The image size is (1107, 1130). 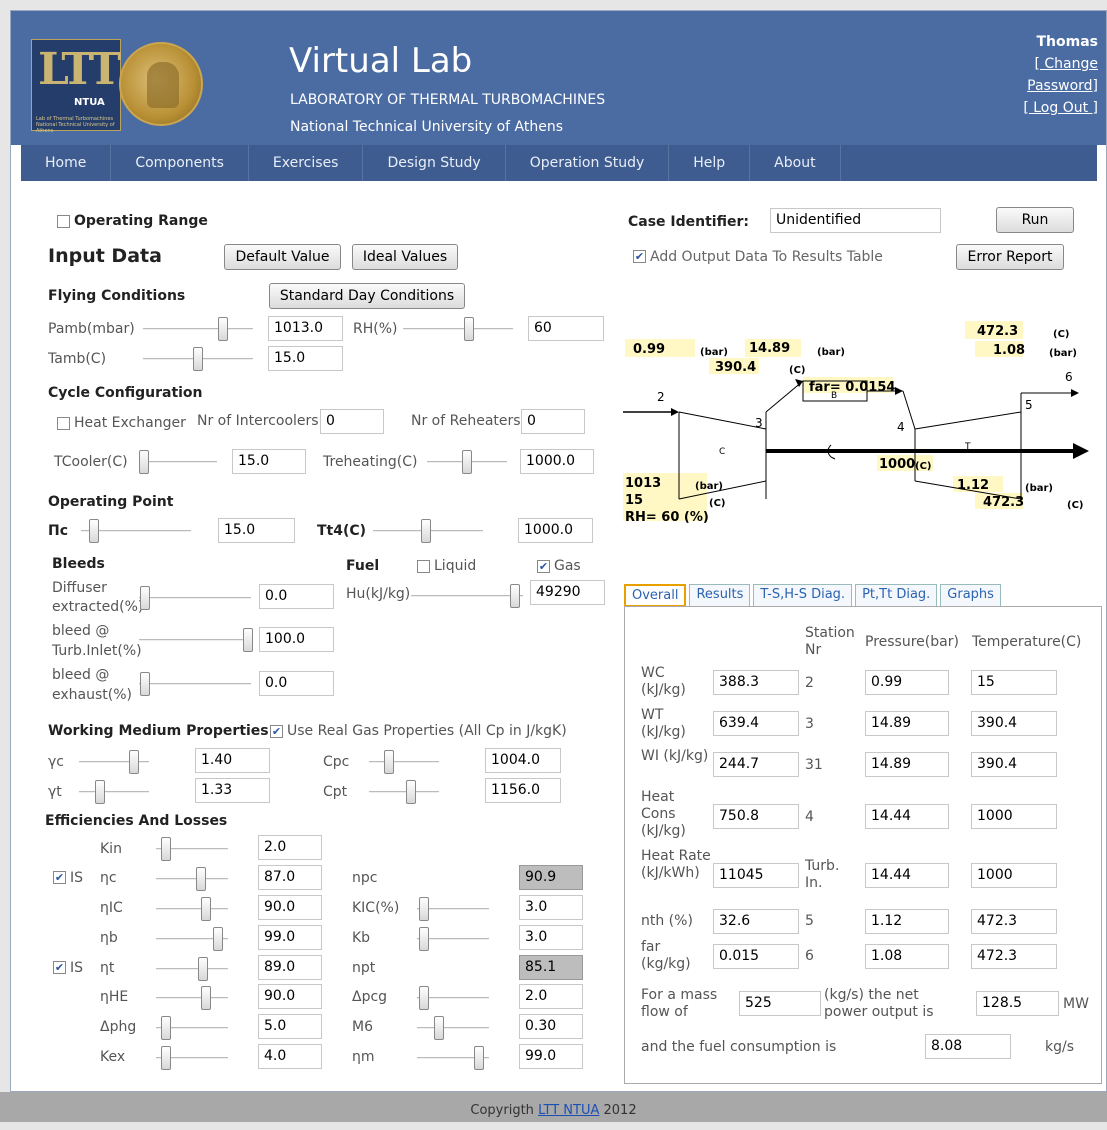 What do you see at coordinates (588, 163) in the screenshot?
I see `nav-operation-study: Operation Study` at bounding box center [588, 163].